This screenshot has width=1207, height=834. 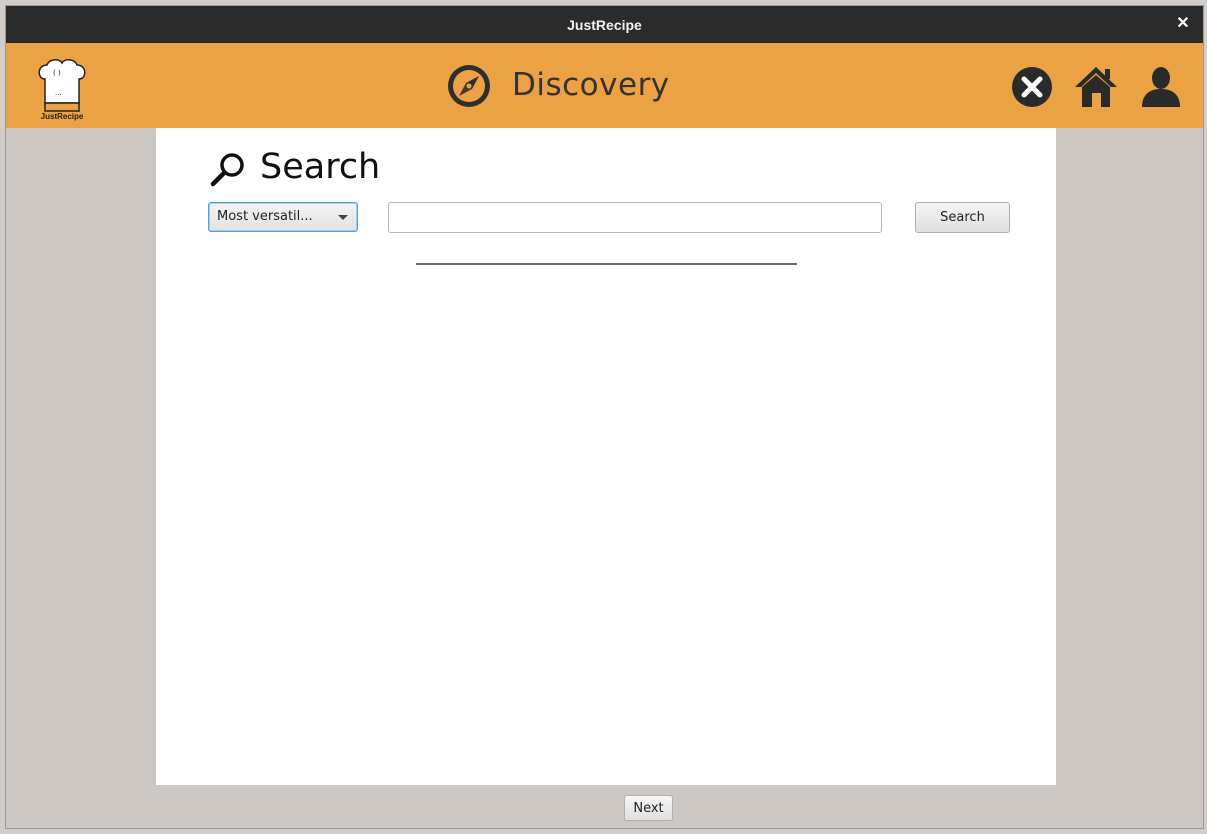 I want to click on window-close-icon: ✕, so click(x=1183, y=24).